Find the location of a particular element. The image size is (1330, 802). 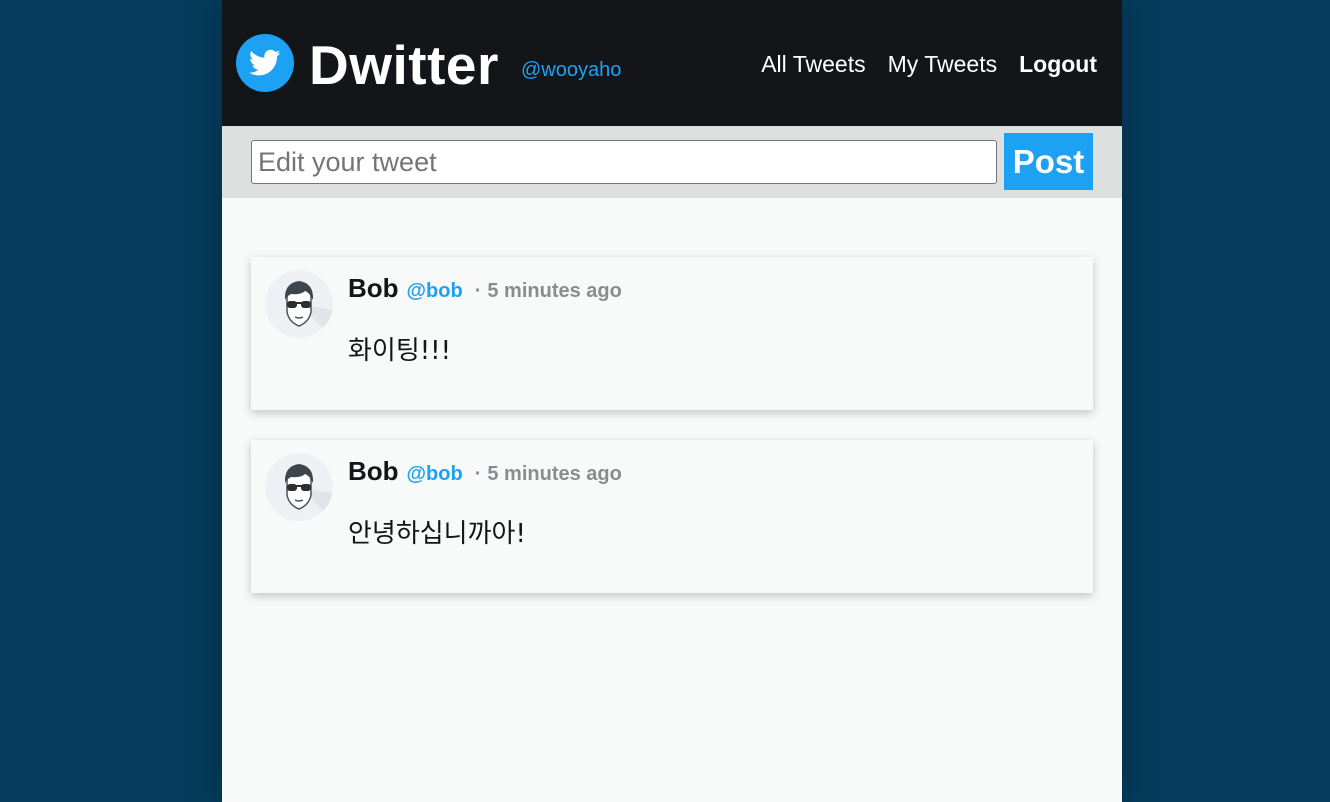

bird-glyph is located at coordinates (265, 62).